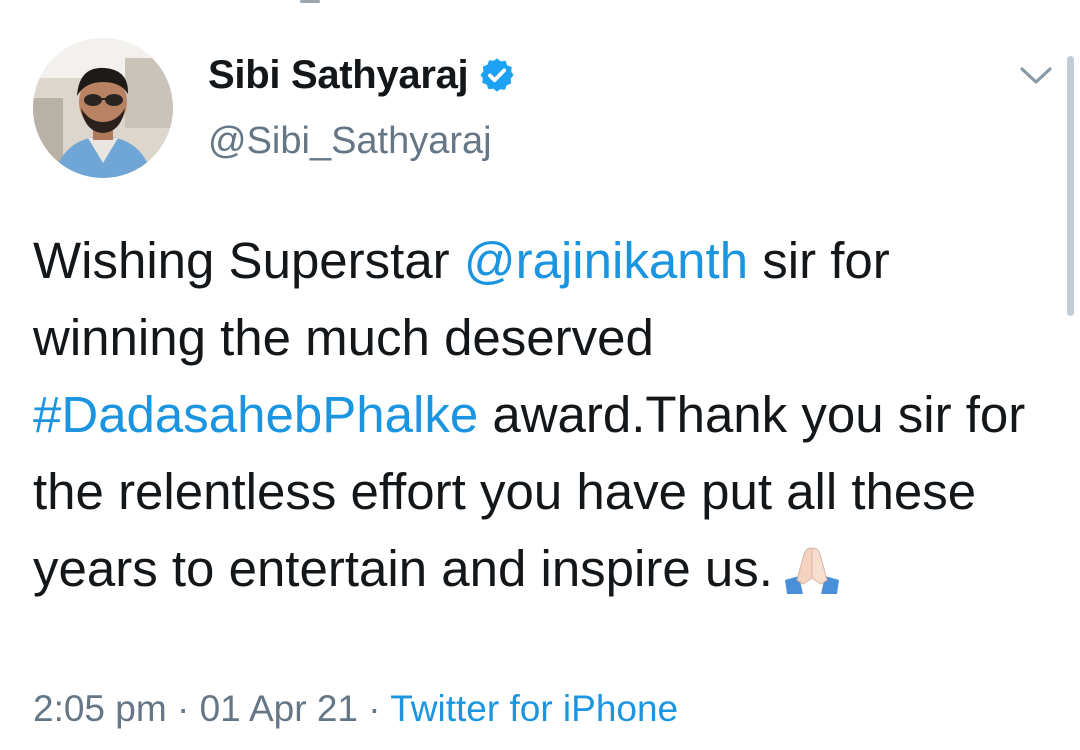 The width and height of the screenshot is (1080, 750). I want to click on avatar, so click(103, 108).